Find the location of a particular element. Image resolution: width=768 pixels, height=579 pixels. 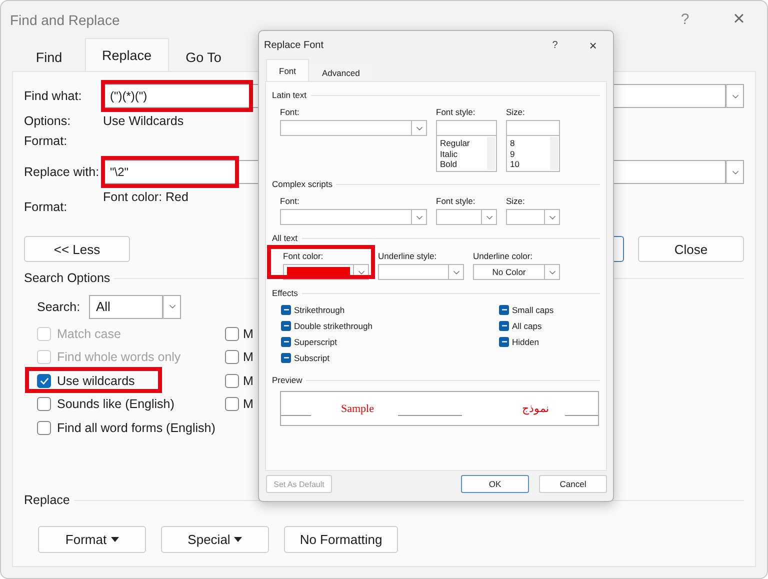

font-style-field is located at coordinates (466, 128).